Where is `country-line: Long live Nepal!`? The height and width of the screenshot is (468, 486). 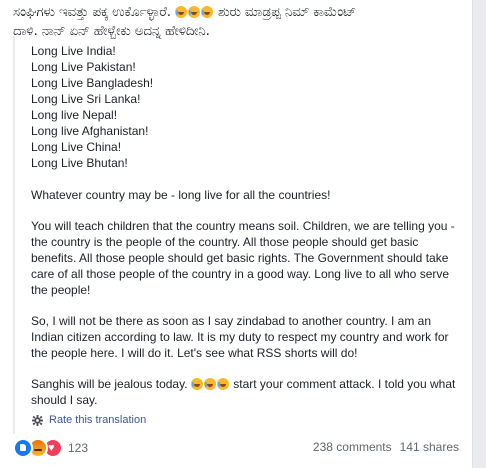 country-line: Long live Nepal! is located at coordinates (74, 115).